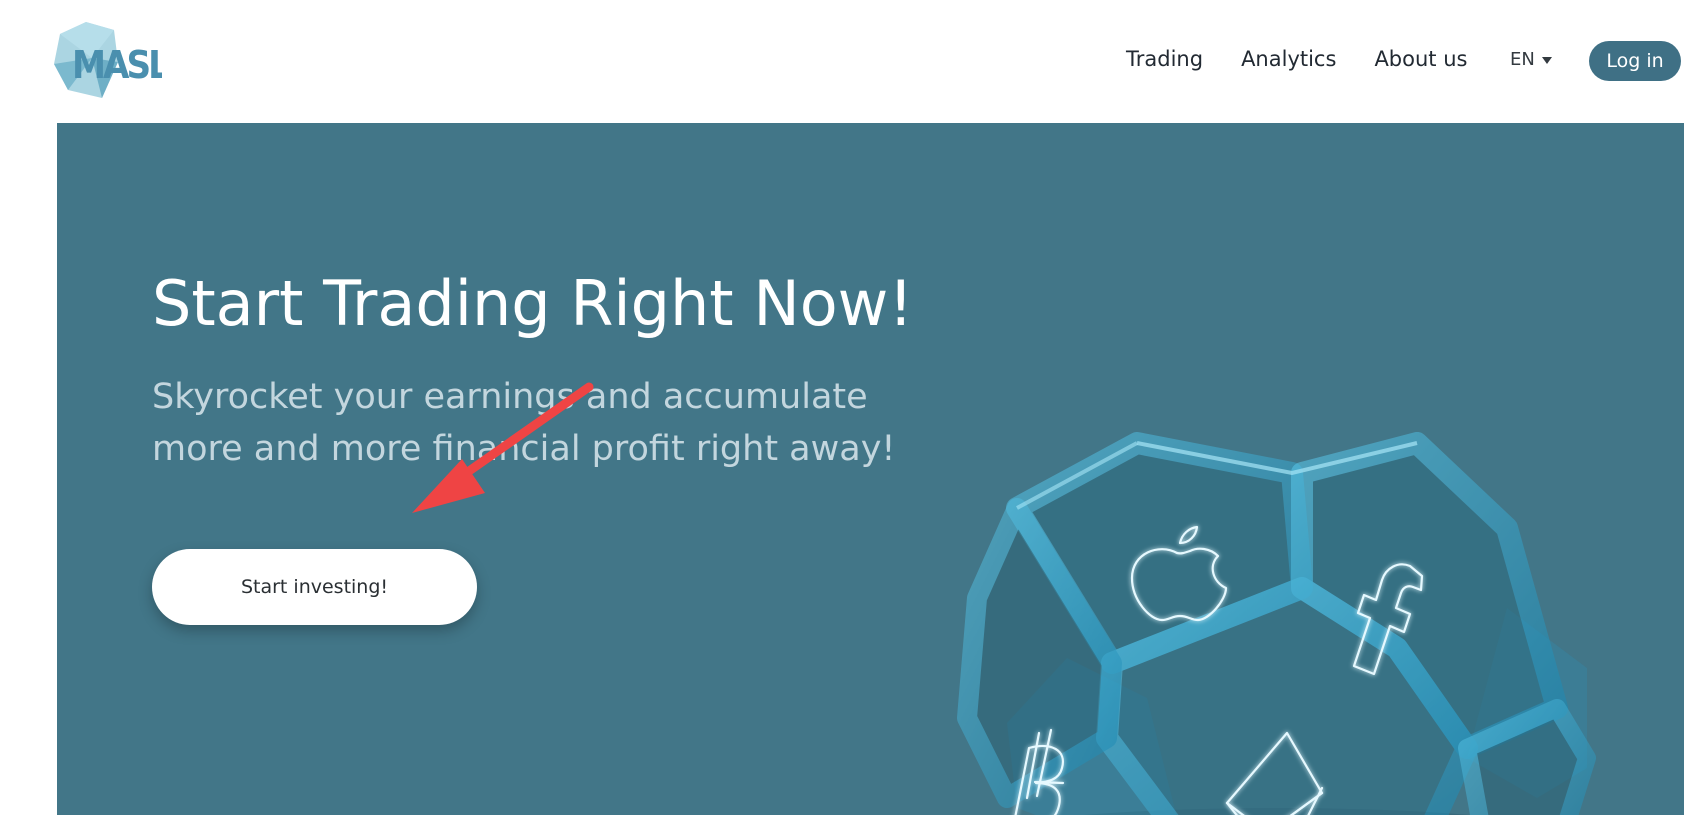 Image resolution: width=1703 pixels, height=829 pixels. Describe the element at coordinates (1522, 59) in the screenshot. I see `language-label: EN` at that location.